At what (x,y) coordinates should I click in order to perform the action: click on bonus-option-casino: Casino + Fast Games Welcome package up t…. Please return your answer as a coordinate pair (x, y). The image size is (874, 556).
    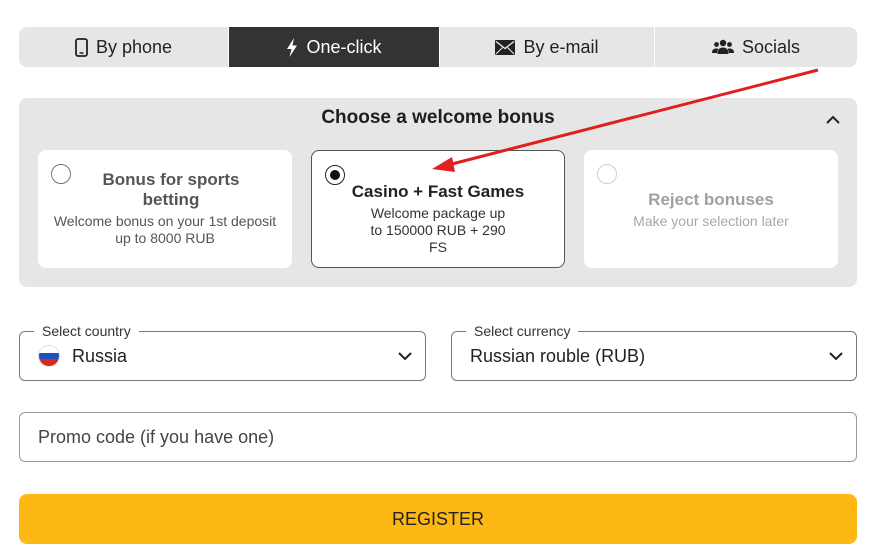
    Looking at the image, I should click on (438, 209).